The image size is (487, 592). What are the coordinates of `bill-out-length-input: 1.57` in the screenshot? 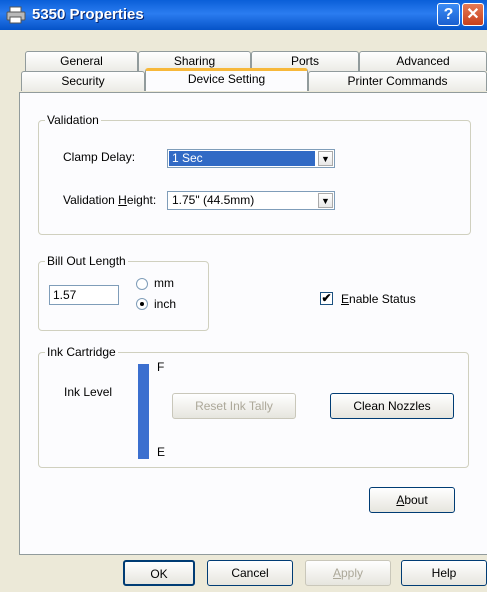 It's located at (84, 295).